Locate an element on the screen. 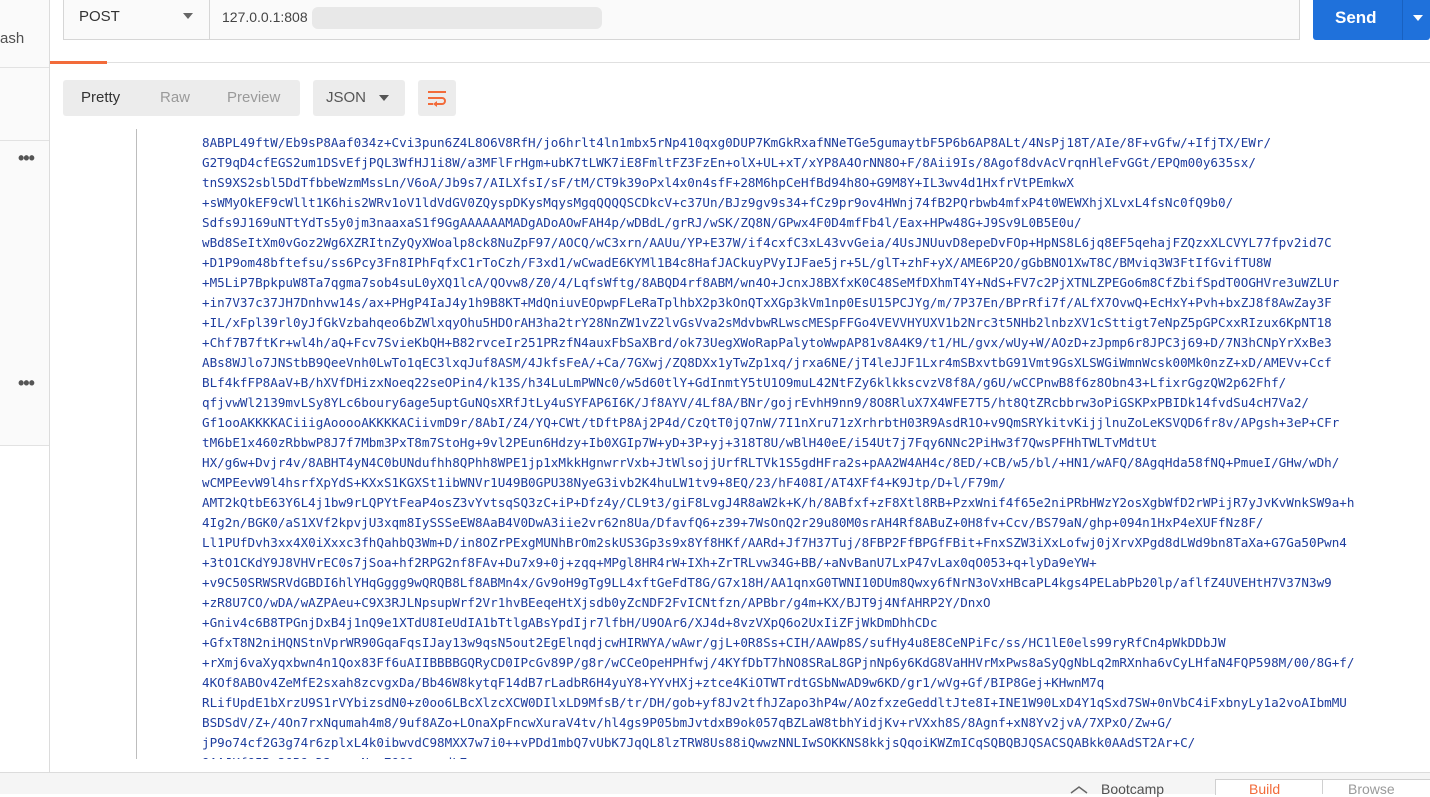  tab-divider is located at coordinates (1322, 786).